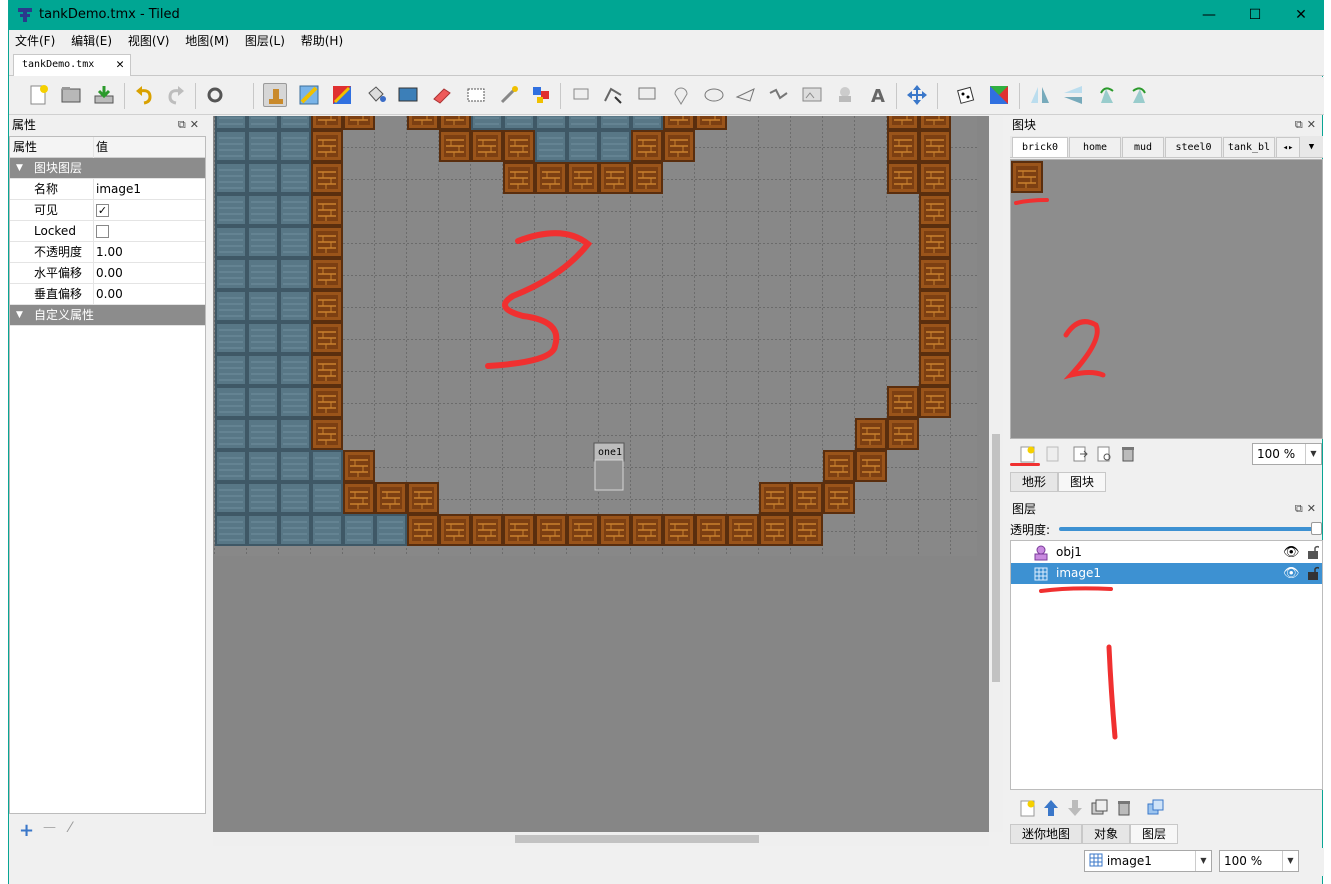  What do you see at coordinates (1193, 147) in the screenshot?
I see `tileset-tab-steel0: steel0` at bounding box center [1193, 147].